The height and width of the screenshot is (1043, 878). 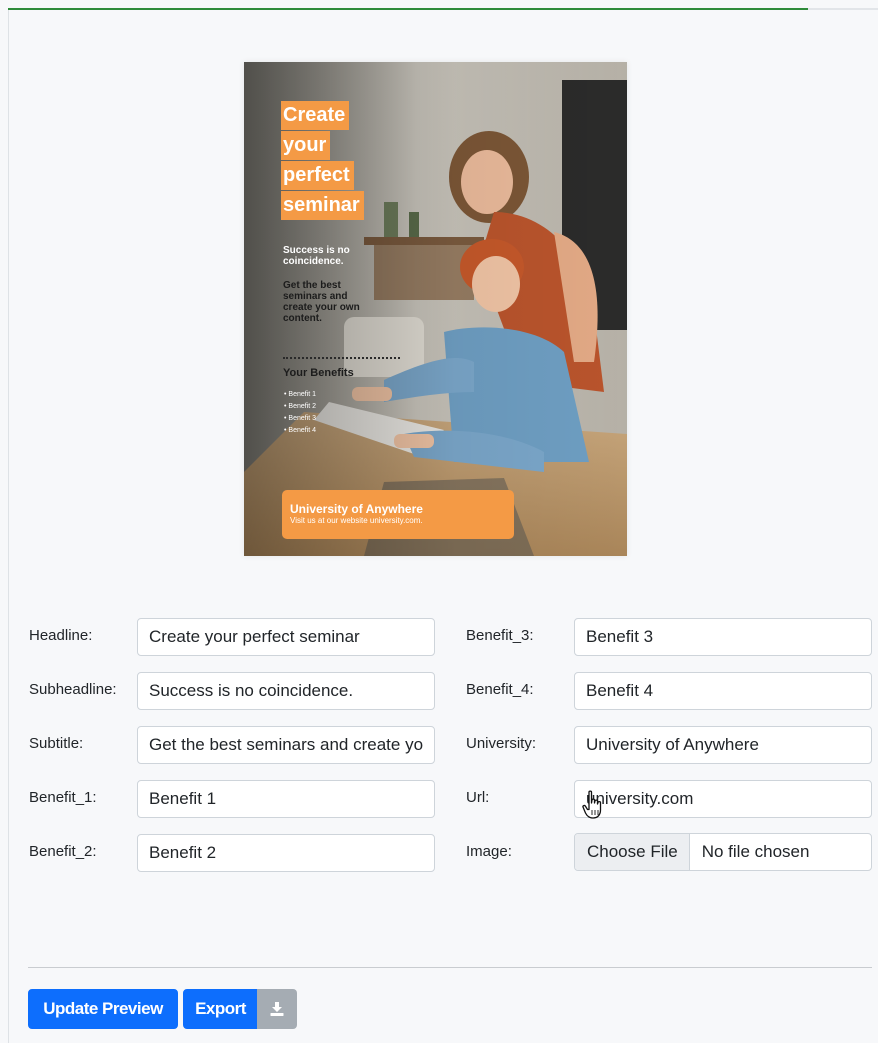 I want to click on poster-subheadline-line: Success is no, so click(x=316, y=250).